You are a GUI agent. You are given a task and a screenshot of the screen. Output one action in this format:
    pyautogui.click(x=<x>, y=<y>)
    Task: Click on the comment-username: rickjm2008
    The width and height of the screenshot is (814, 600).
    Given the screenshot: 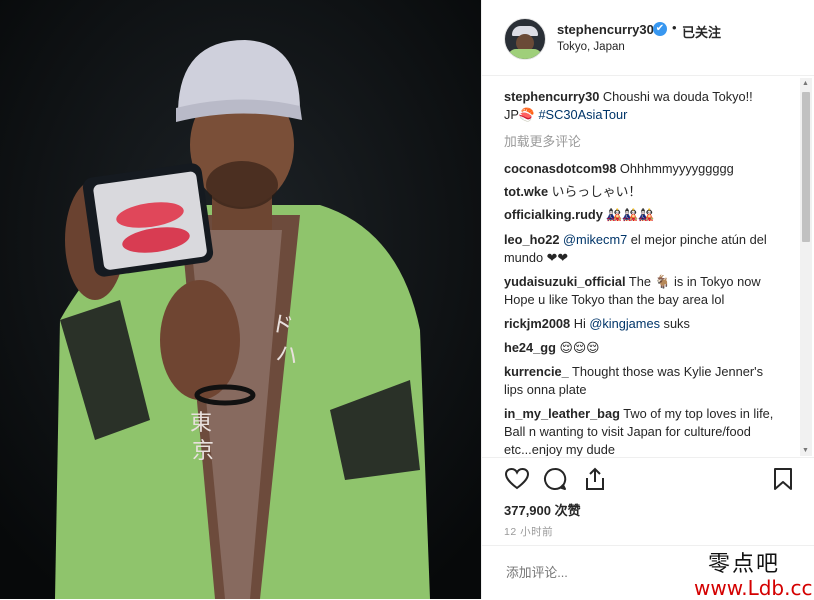 What is the action you would take?
    pyautogui.click(x=537, y=323)
    